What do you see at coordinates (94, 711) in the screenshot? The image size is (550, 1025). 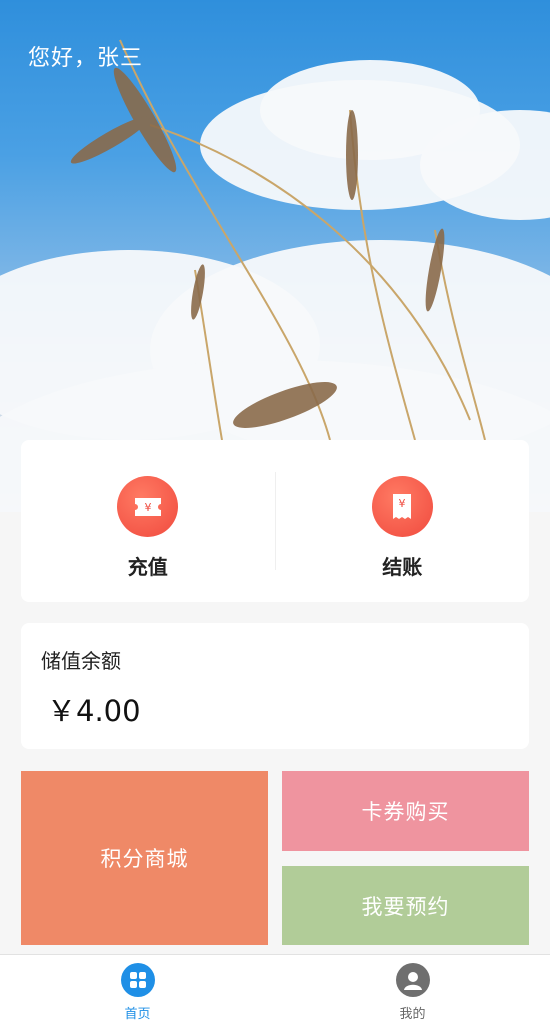 I see `balance-amount: ￥4.00` at bounding box center [94, 711].